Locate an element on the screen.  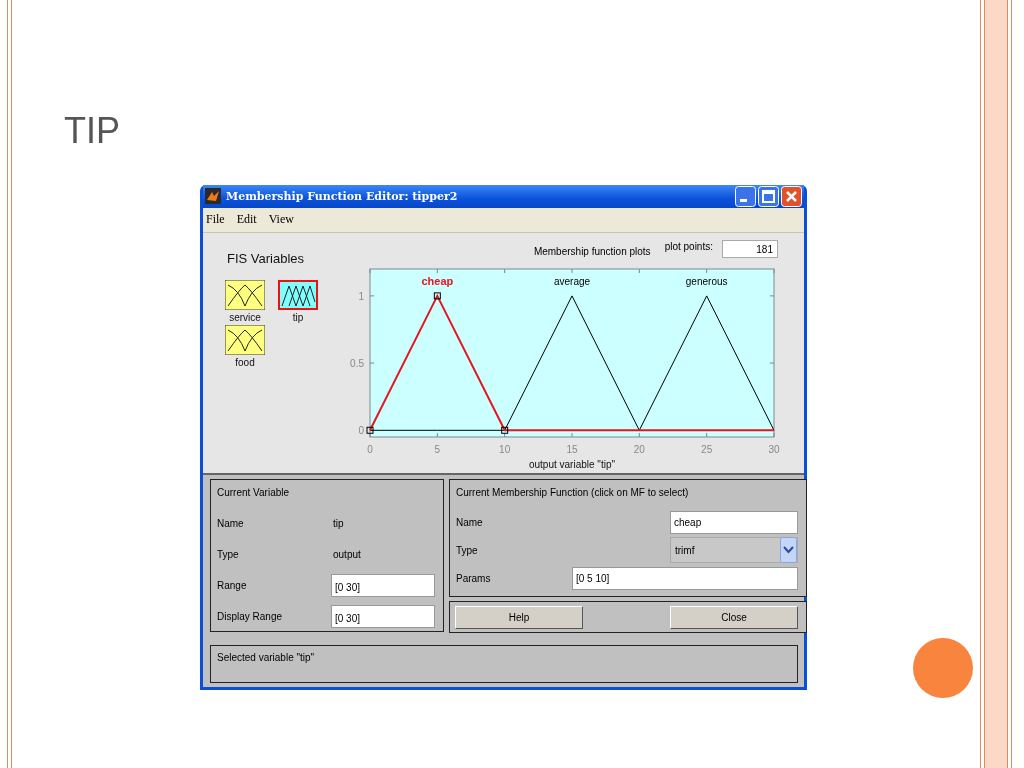
plot-title: Membership function plots is located at coordinates (592, 251).